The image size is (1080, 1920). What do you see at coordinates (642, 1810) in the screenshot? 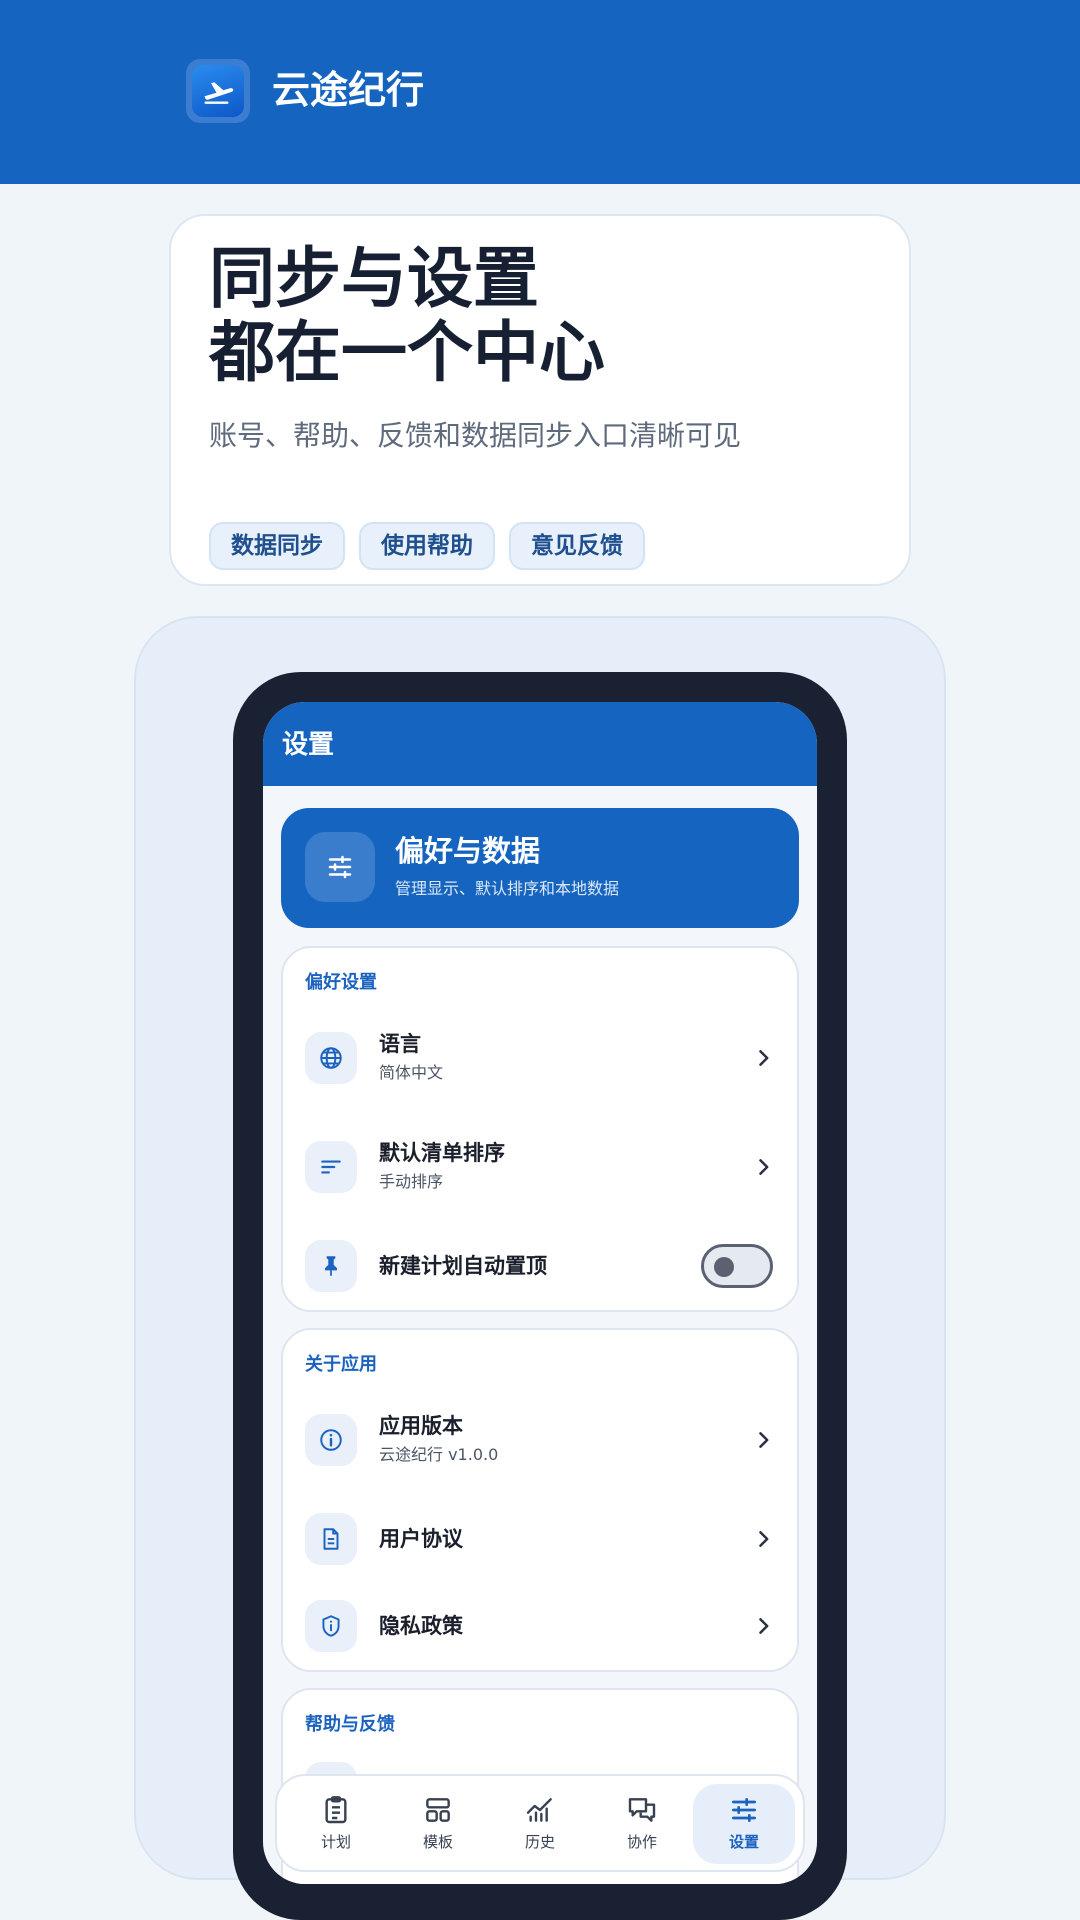
I see `chat-icon` at bounding box center [642, 1810].